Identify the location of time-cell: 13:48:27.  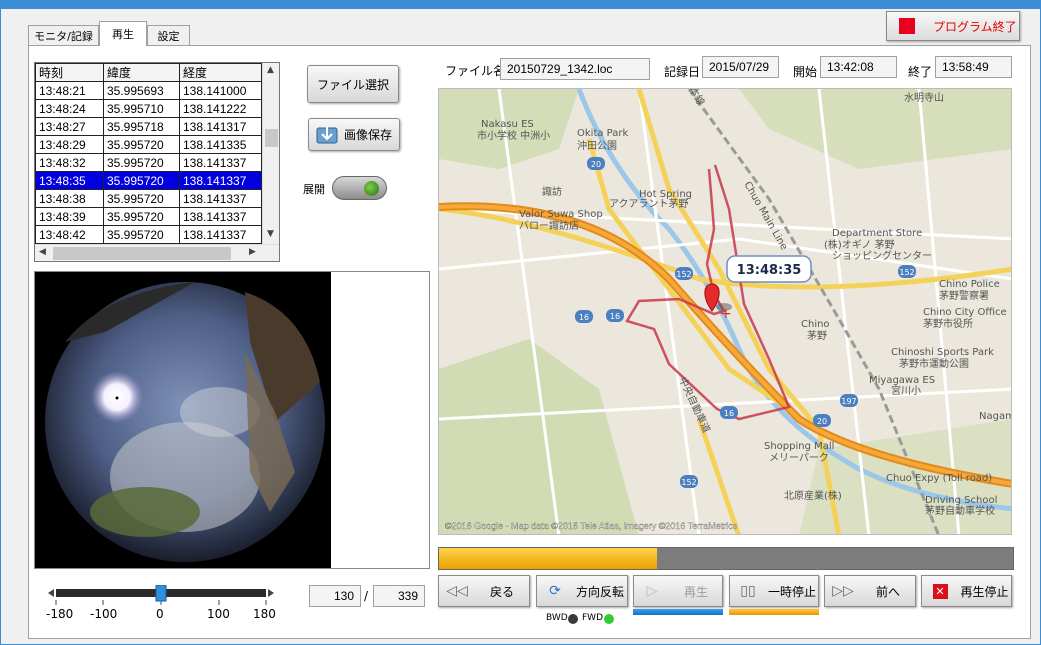
(69, 126).